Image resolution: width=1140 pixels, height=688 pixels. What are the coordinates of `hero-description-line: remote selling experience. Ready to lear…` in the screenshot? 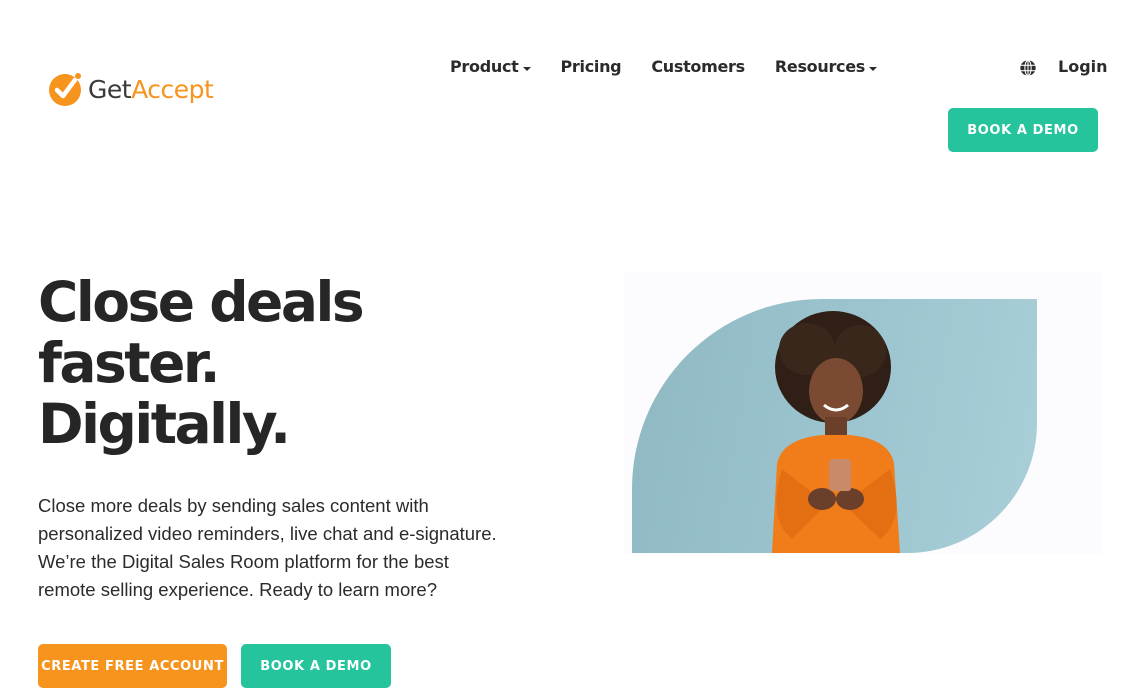 It's located at (237, 589).